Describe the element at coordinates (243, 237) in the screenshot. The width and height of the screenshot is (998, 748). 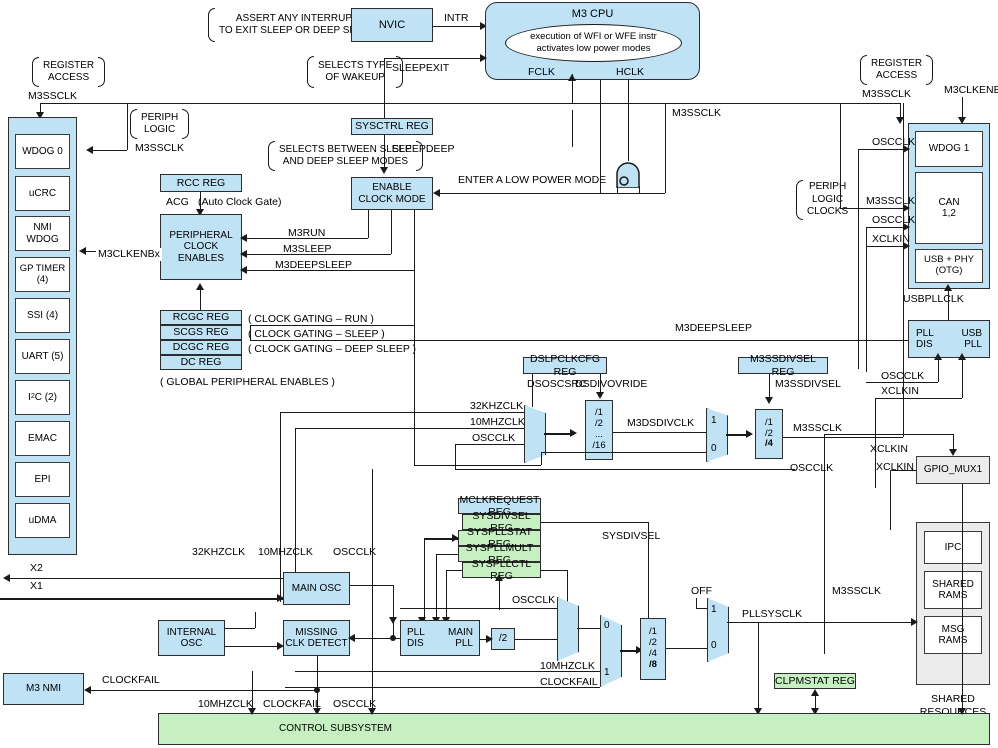
I see `arrow-m3run` at that location.